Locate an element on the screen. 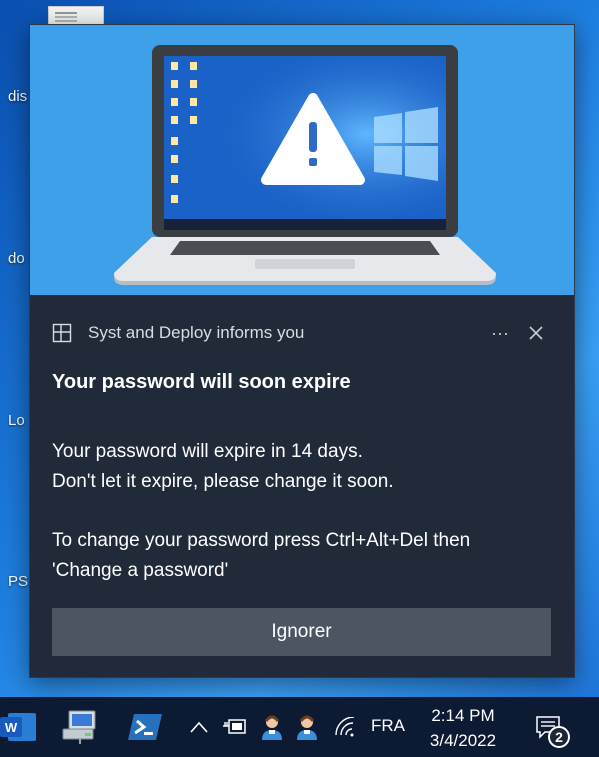 This screenshot has height=757, width=599. notification-count-badge: 2 is located at coordinates (559, 737).